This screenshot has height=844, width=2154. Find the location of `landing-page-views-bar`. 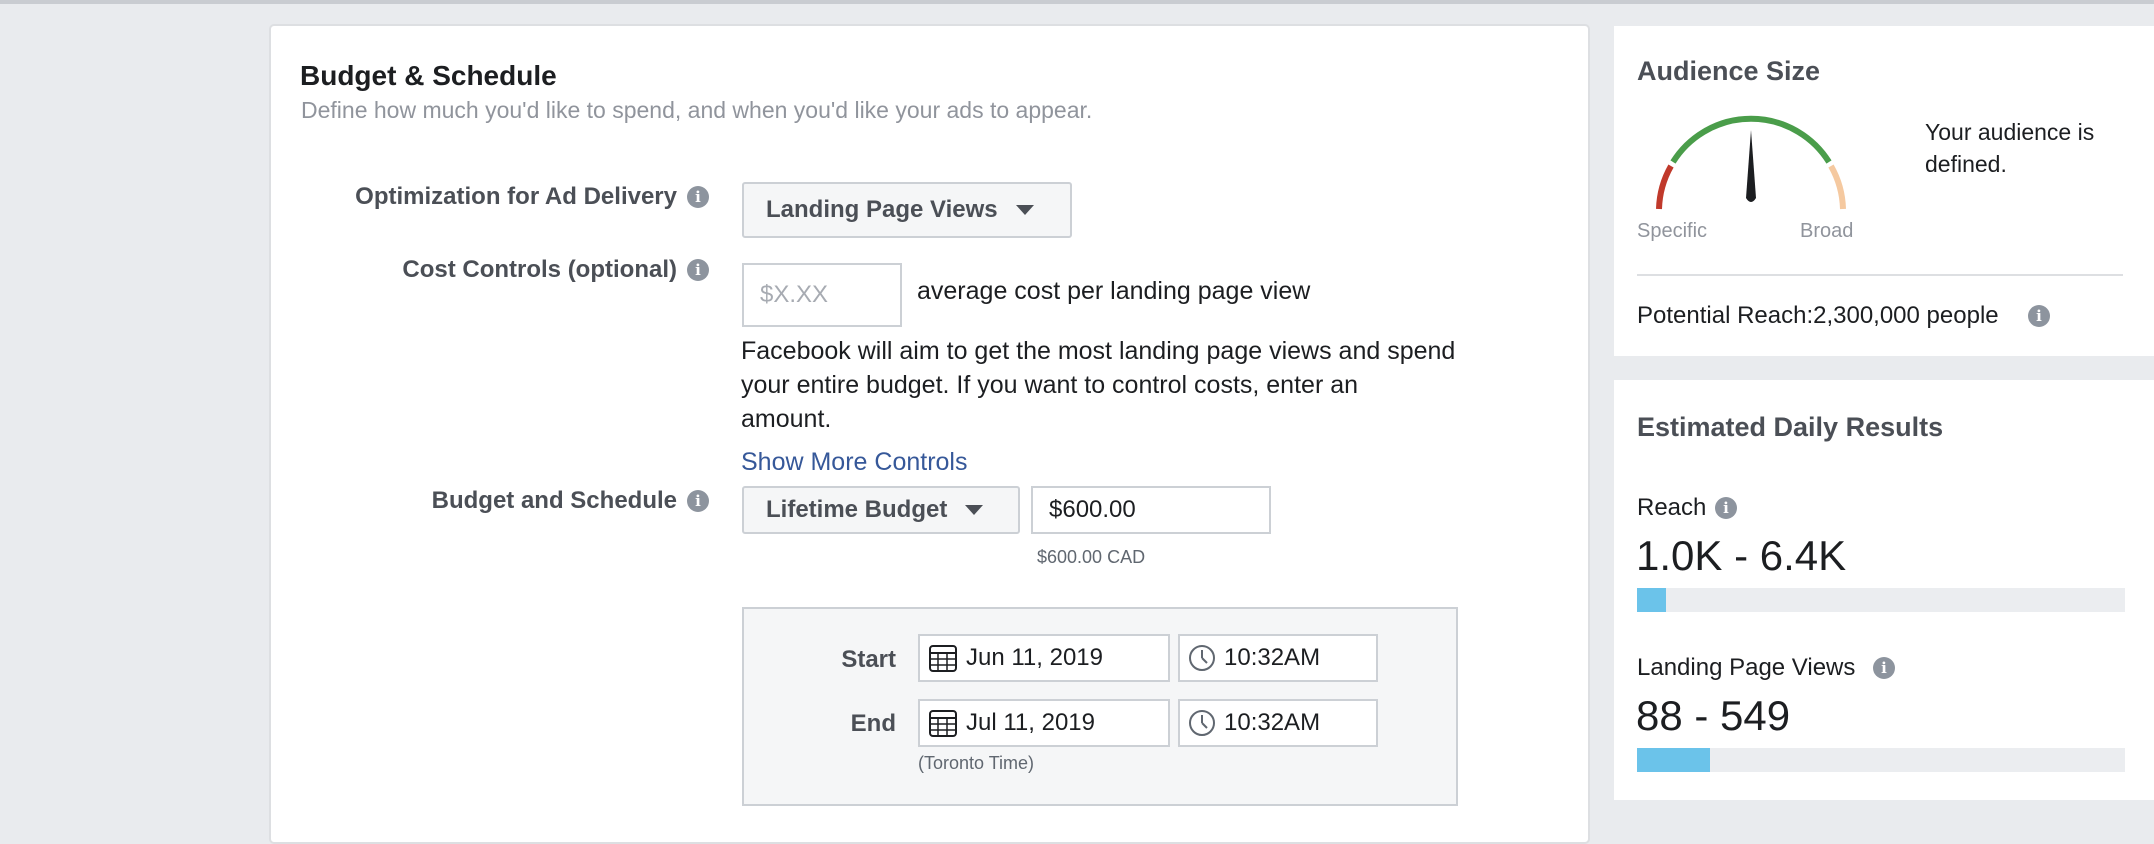

landing-page-views-bar is located at coordinates (1881, 760).